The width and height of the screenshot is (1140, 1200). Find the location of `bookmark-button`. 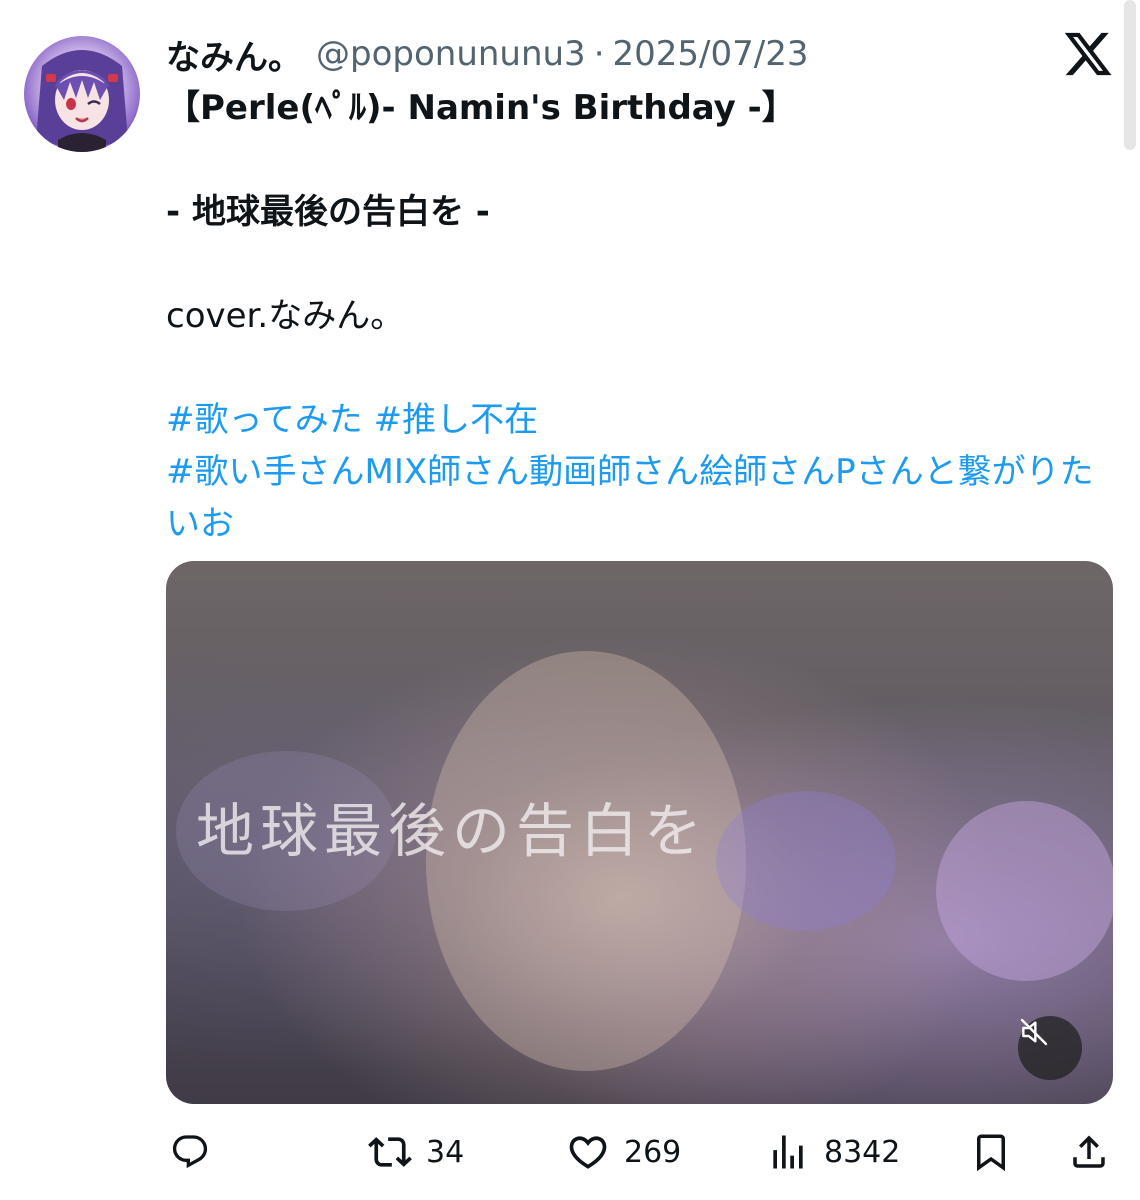

bookmark-button is located at coordinates (991, 1152).